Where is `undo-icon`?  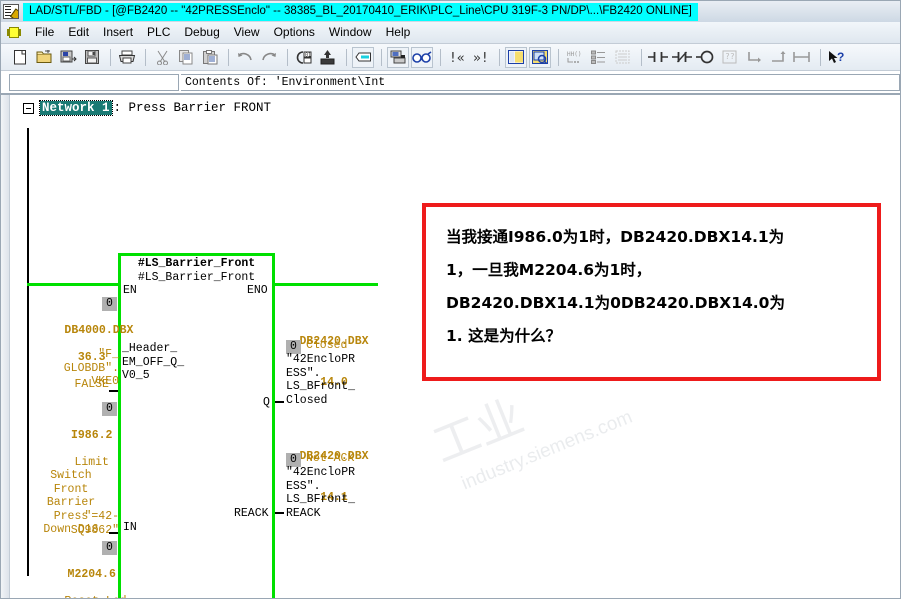 undo-icon is located at coordinates (245, 57).